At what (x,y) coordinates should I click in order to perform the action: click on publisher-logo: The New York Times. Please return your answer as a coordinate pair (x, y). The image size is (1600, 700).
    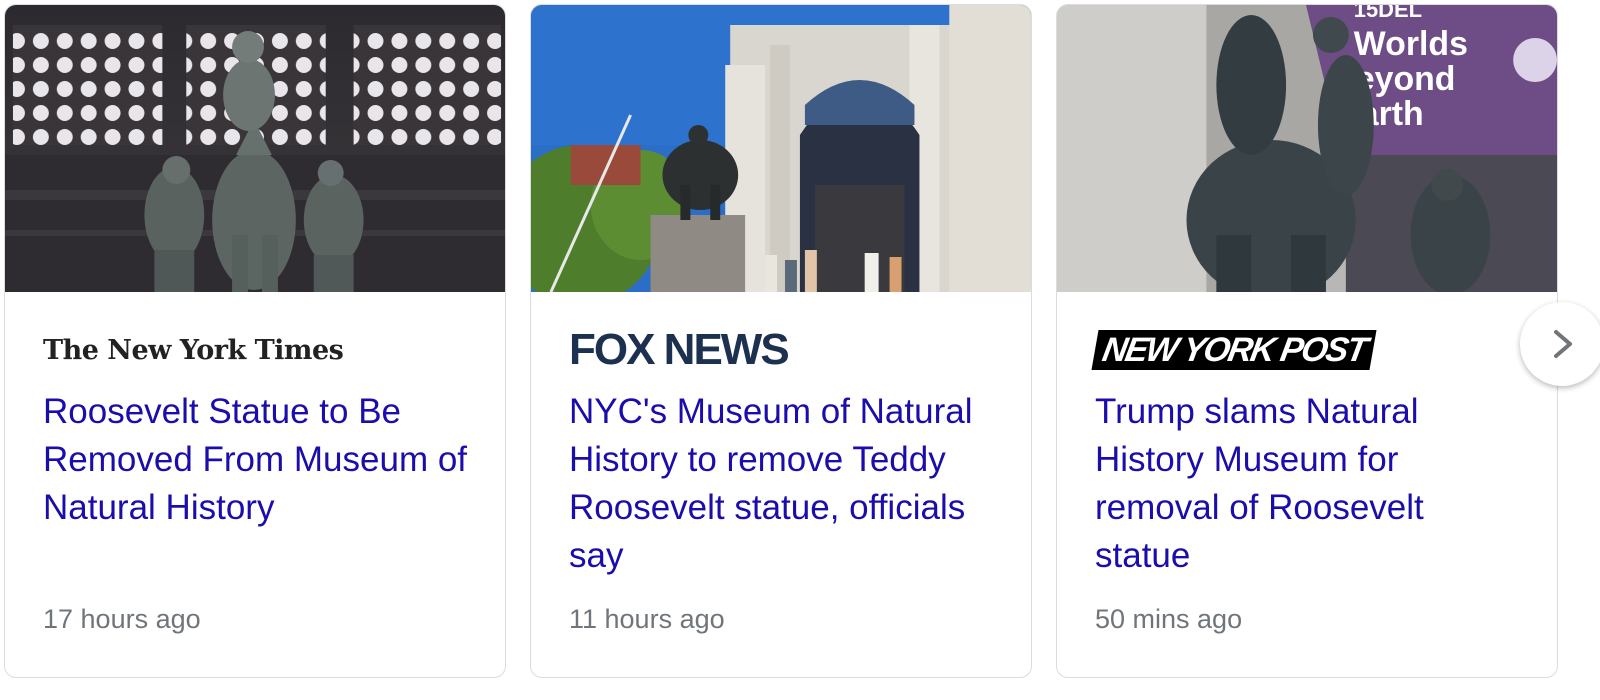
    Looking at the image, I should click on (193, 350).